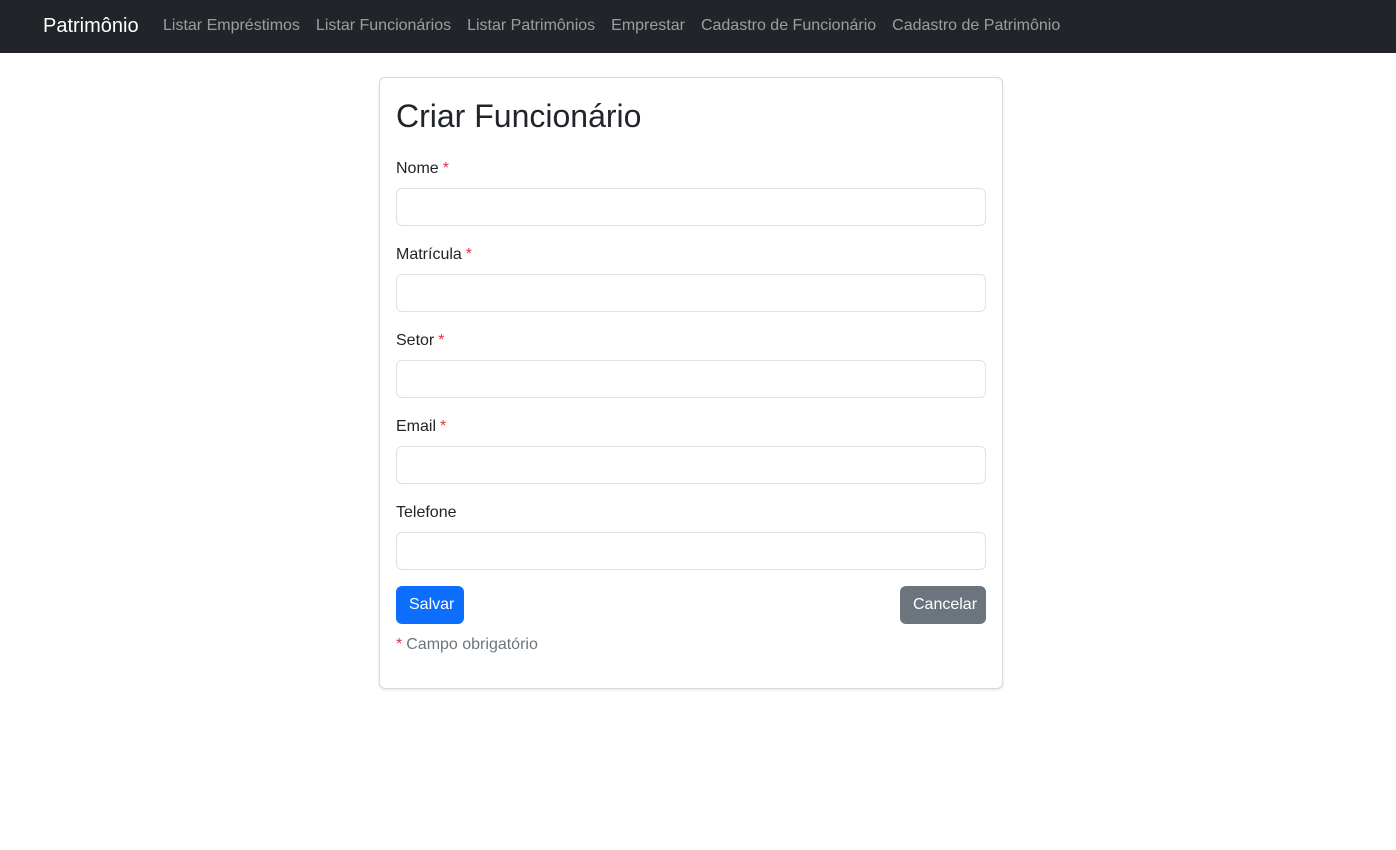 Image resolution: width=1396 pixels, height=850 pixels. What do you see at coordinates (691, 465) in the screenshot?
I see `email-input` at bounding box center [691, 465].